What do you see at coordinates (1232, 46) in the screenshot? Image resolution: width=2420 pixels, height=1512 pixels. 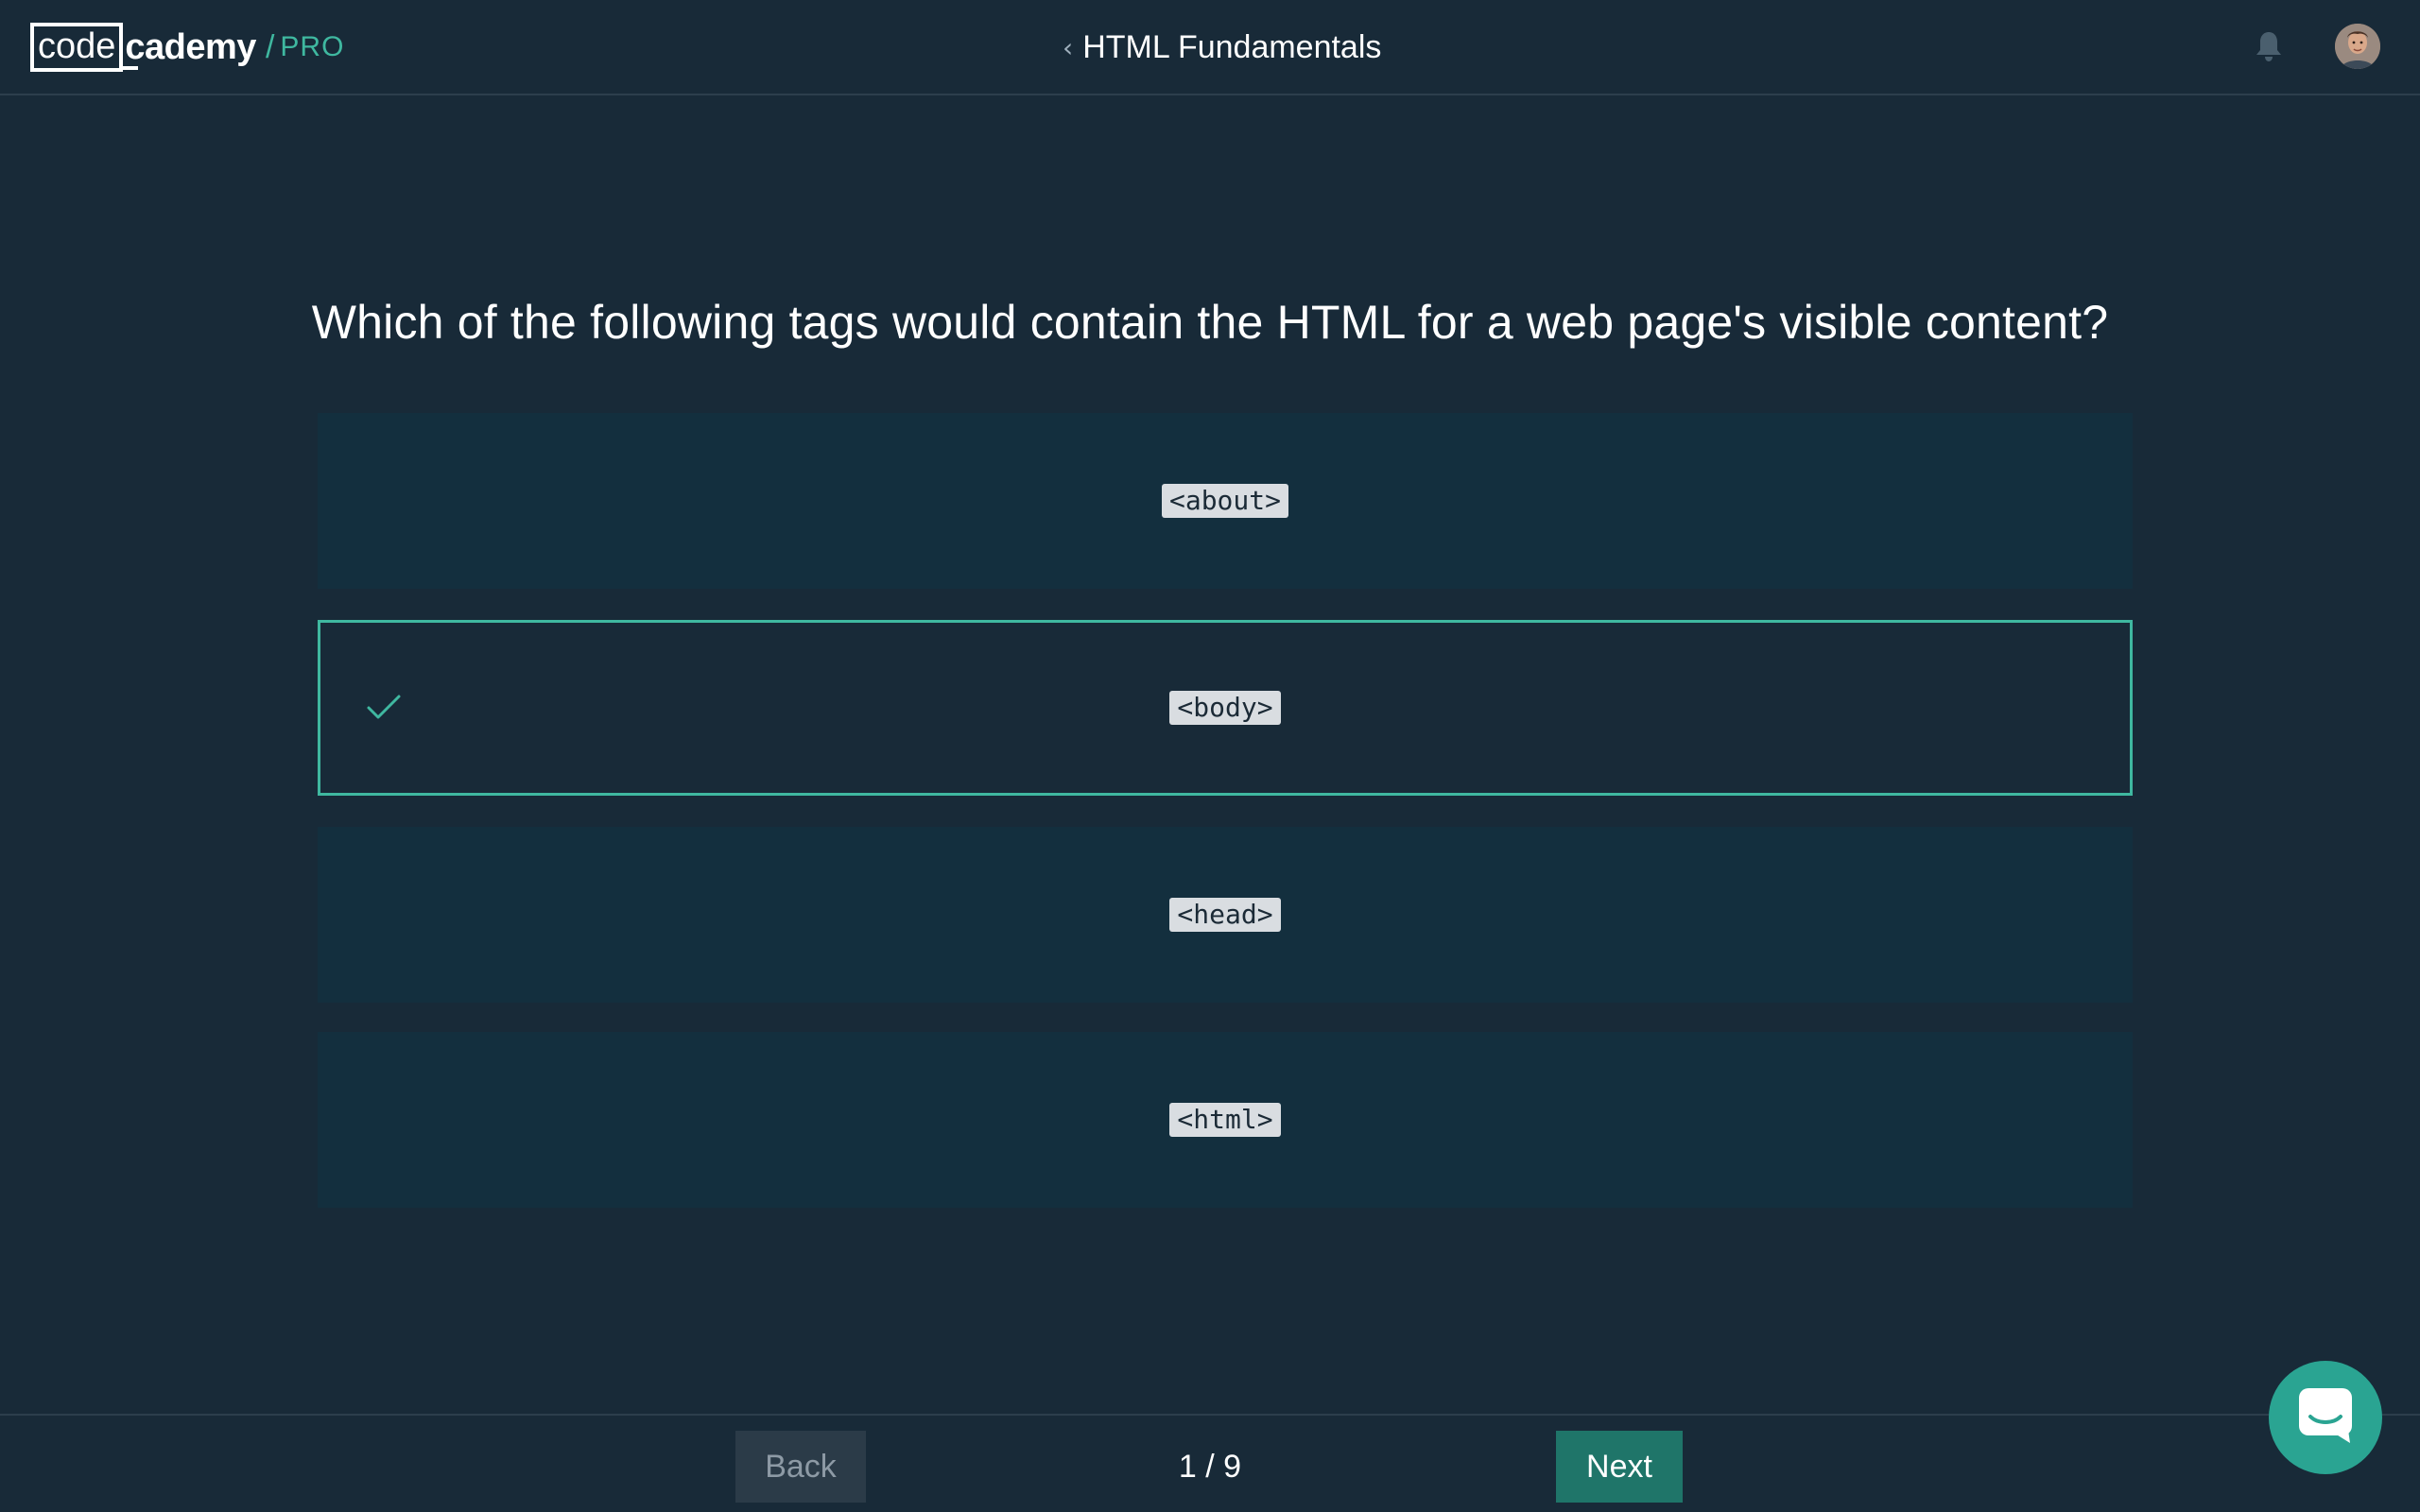 I see `course-title: HTML Fundamentals` at bounding box center [1232, 46].